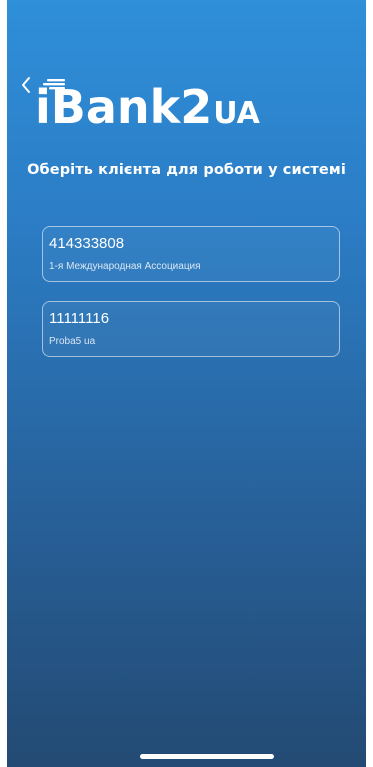  I want to click on client-item-11111116: 11111116 Proba5 ua, so click(191, 329).